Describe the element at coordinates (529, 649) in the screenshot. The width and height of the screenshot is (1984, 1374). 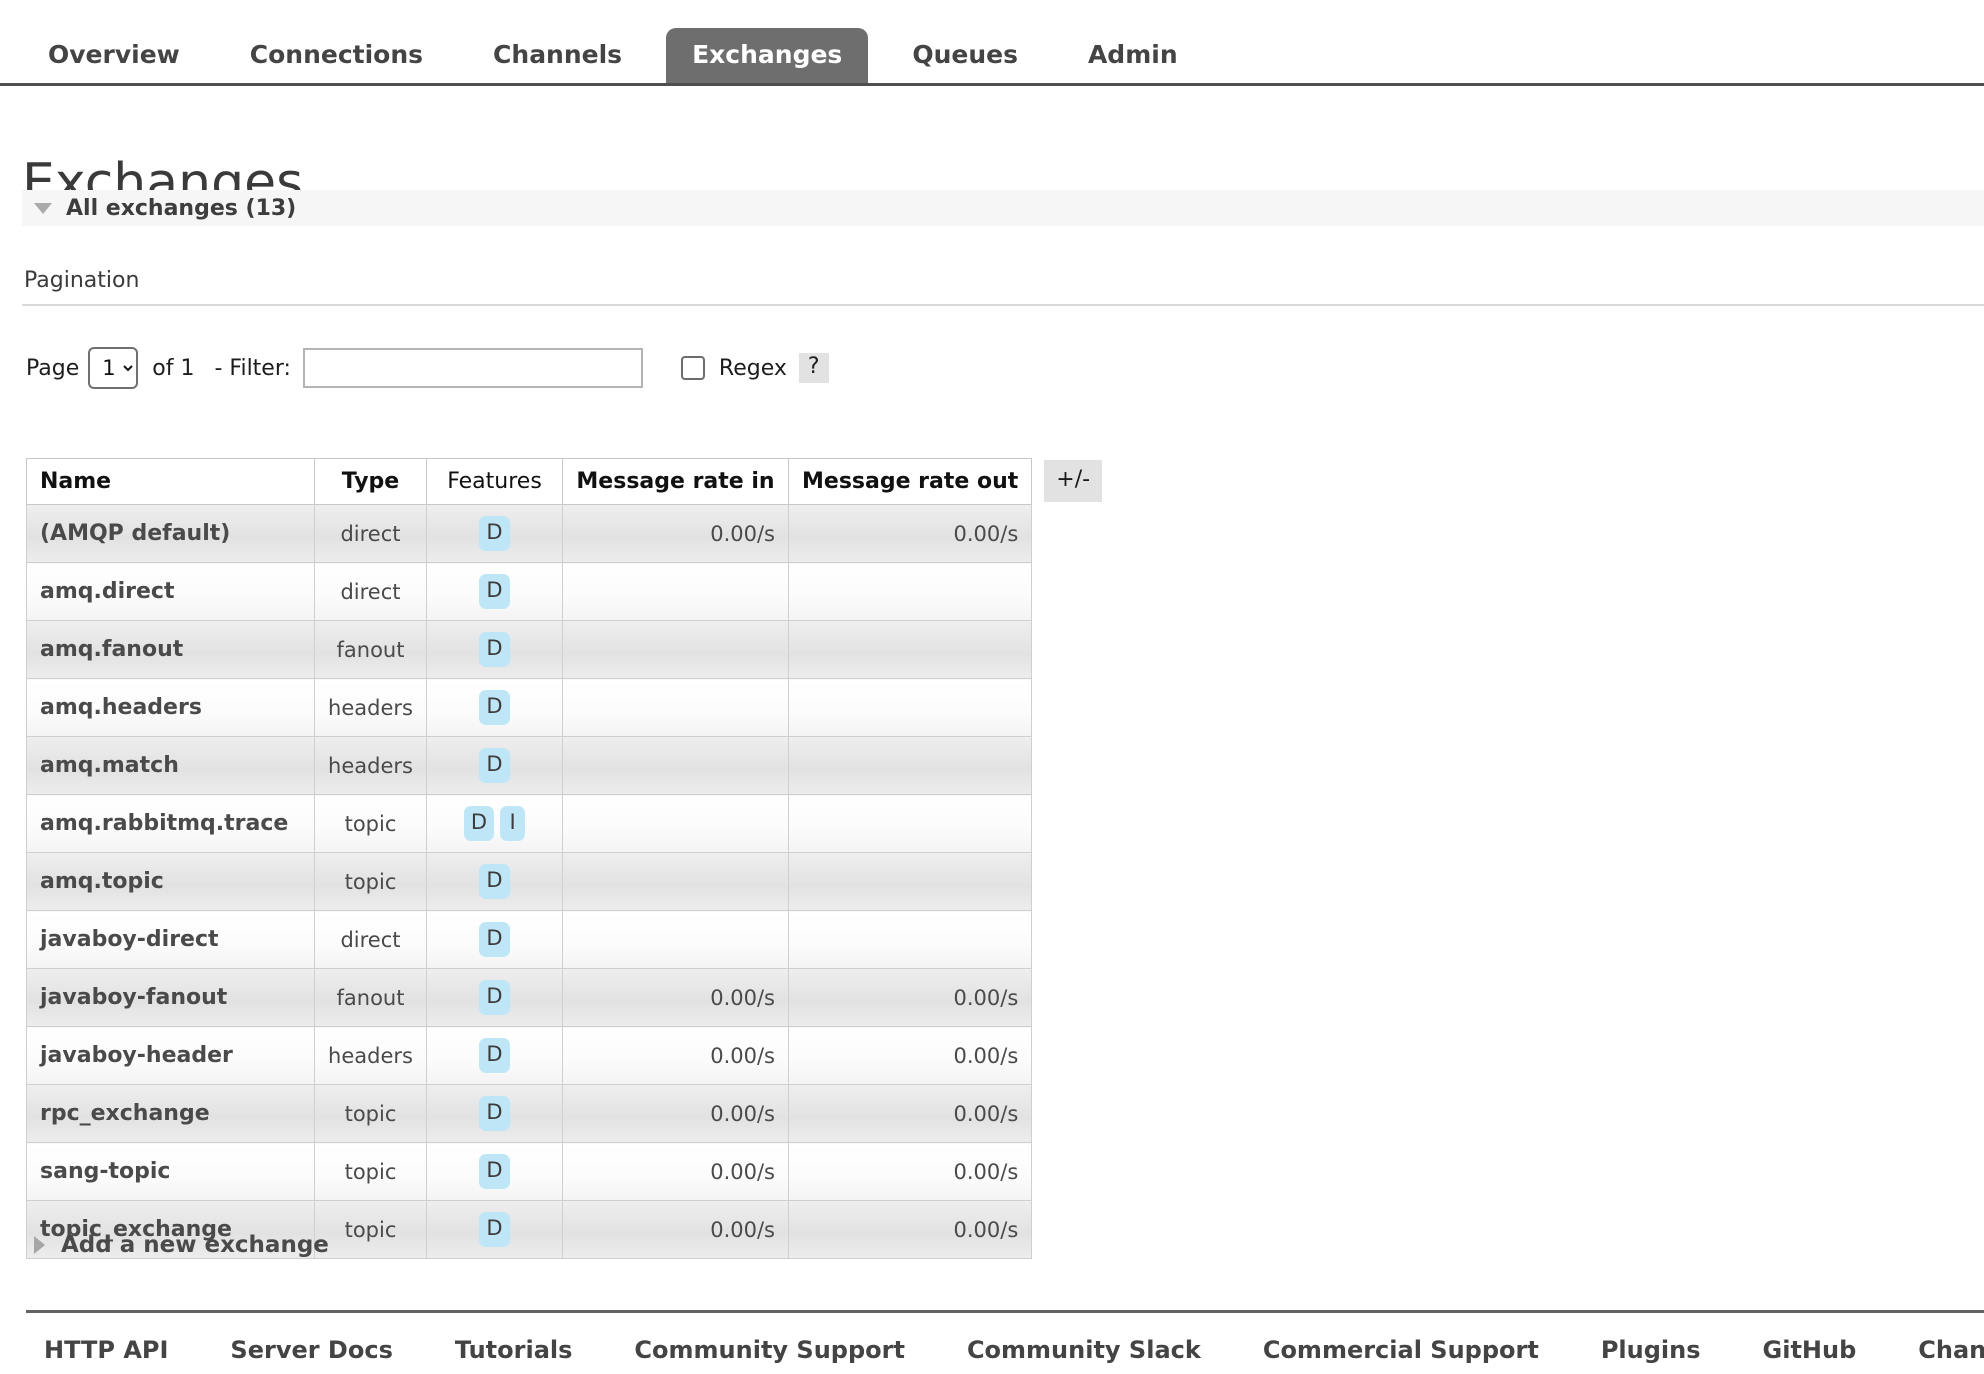
I see `table-row: amq.fanout fanout D` at that location.